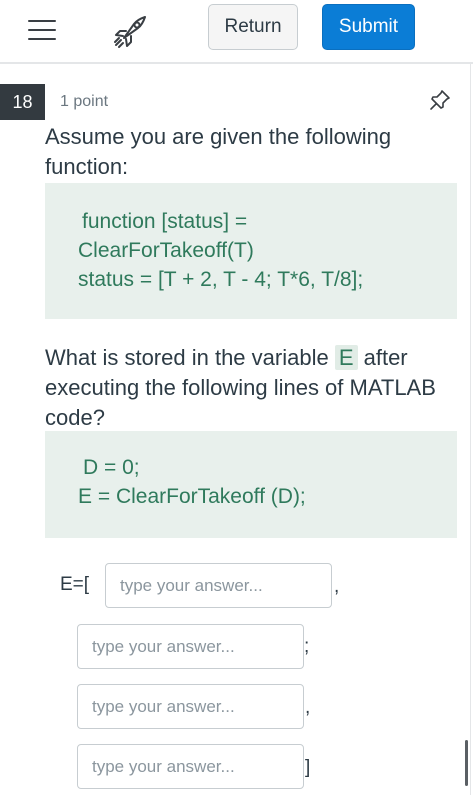 This screenshot has height=795, width=473. Describe the element at coordinates (192, 496) in the screenshot. I see `code-line: E = ClearForTakeoff (D);` at that location.